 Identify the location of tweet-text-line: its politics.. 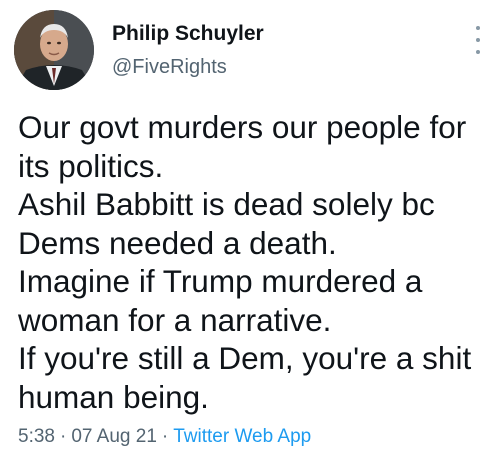
(91, 165).